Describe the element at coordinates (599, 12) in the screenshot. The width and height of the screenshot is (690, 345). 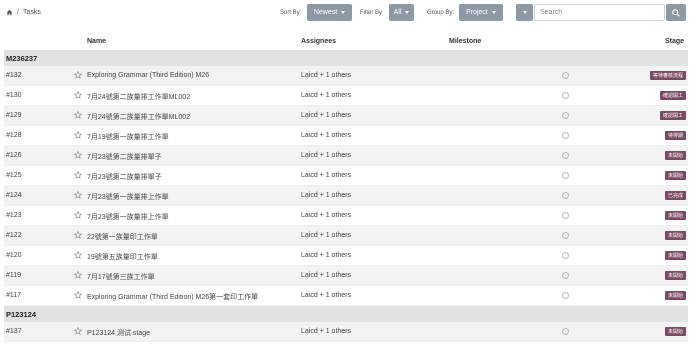
I see `search-input` at that location.